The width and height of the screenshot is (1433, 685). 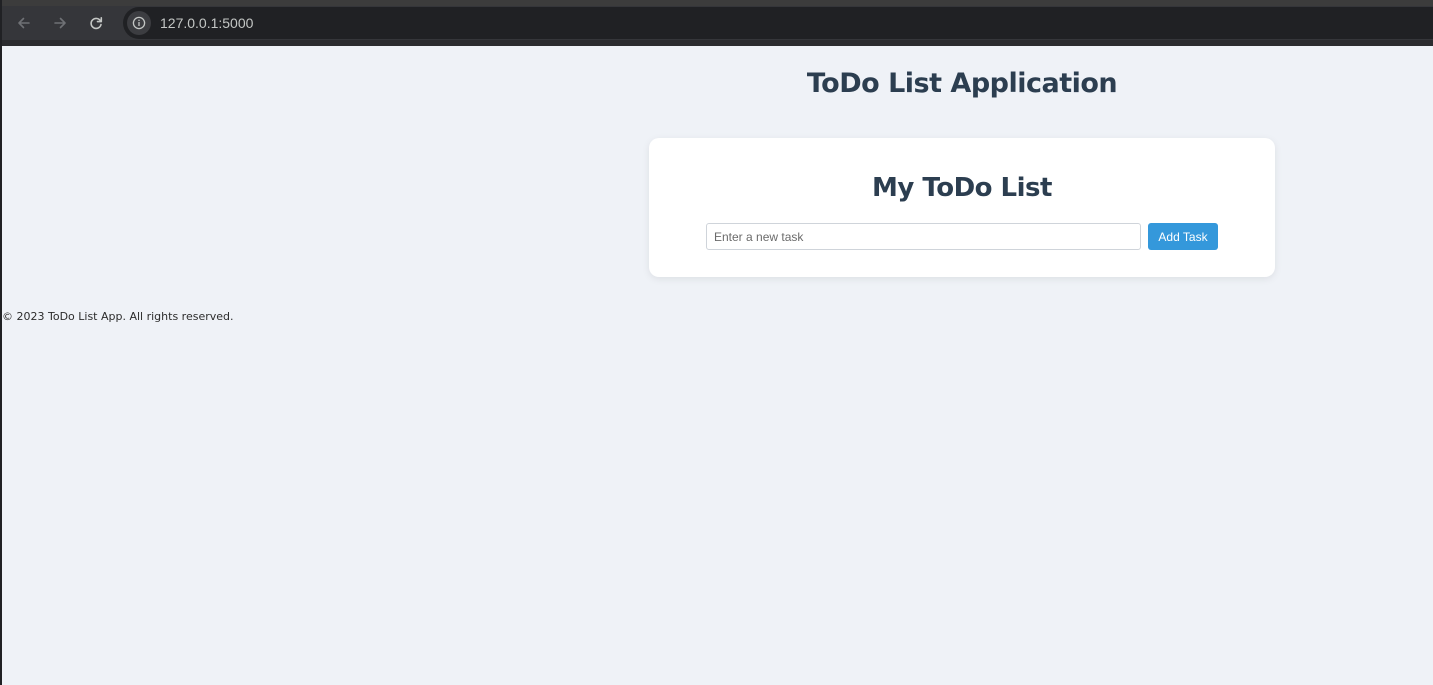 I want to click on arrow-right-icon, so click(x=60, y=23).